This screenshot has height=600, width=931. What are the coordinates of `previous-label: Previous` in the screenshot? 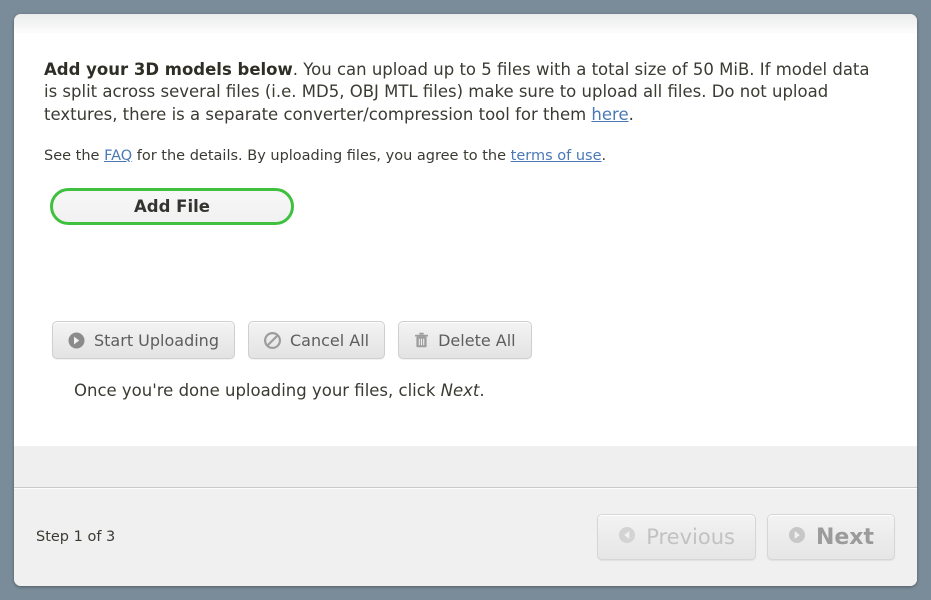 It's located at (690, 537).